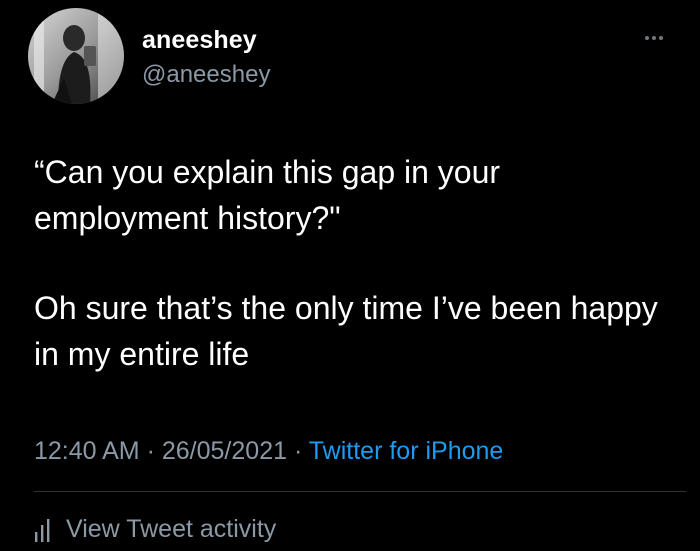 This screenshot has width=700, height=551. Describe the element at coordinates (224, 451) in the screenshot. I see `tweet-date: 26/05/2021` at that location.